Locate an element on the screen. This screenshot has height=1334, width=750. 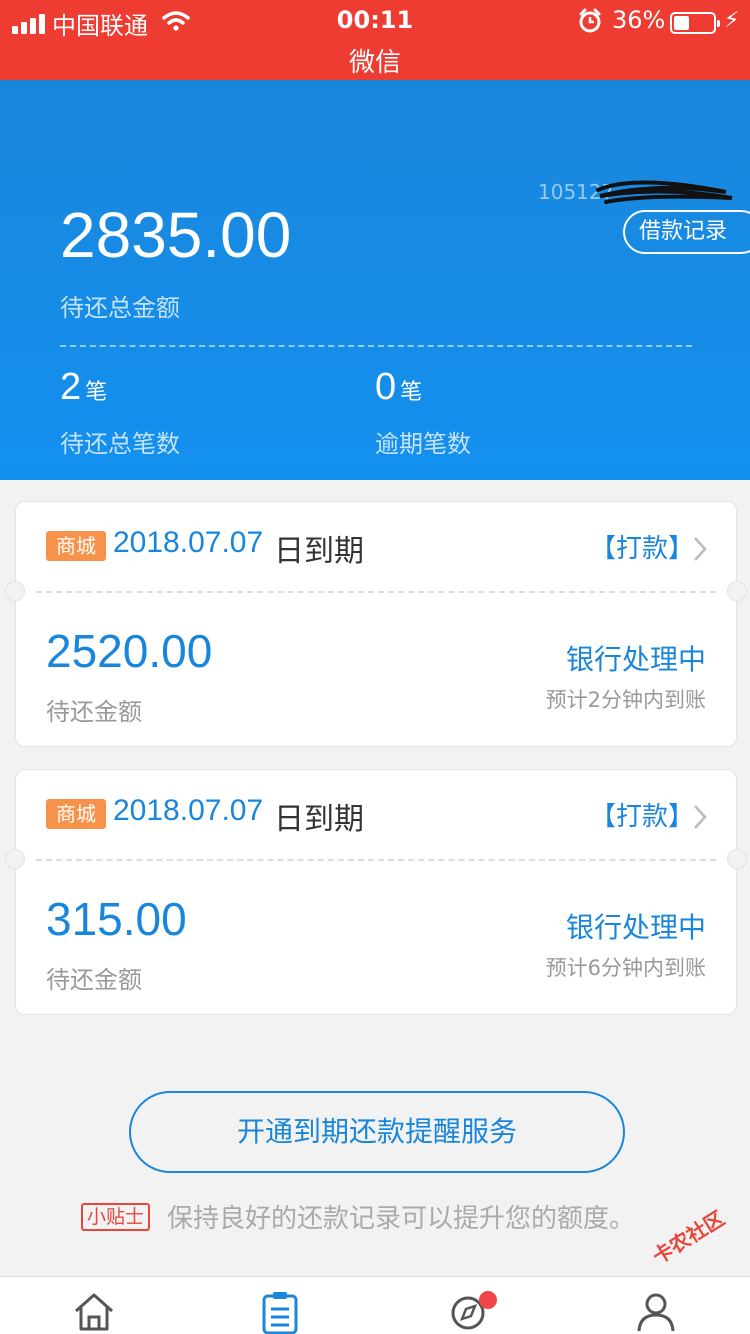
tip-text: 保持良好的还款记录可以提升您的额度。 is located at coordinates (401, 1219).